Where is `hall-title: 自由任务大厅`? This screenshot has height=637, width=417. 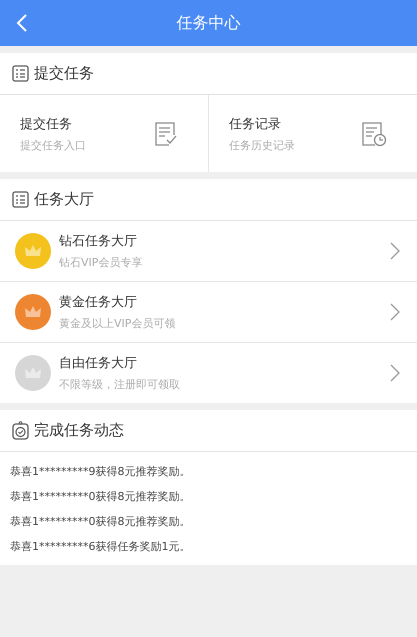 hall-title: 自由任务大厅 is located at coordinates (98, 363).